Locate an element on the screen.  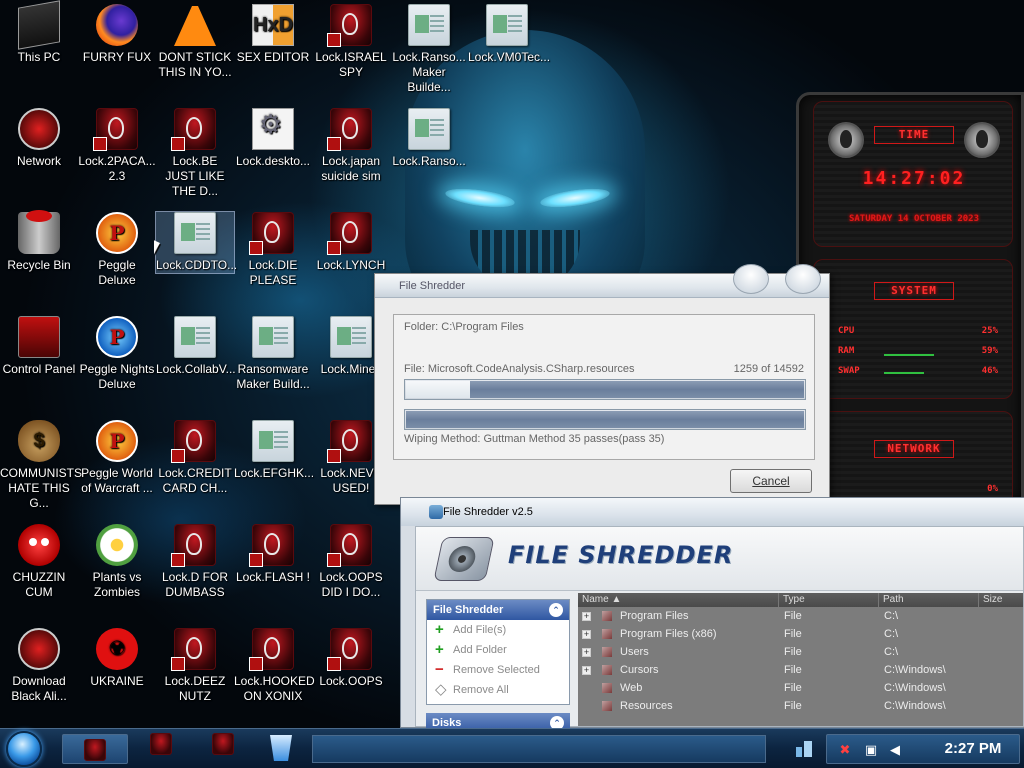
alienware-network-icon is located at coordinates (39, 649).